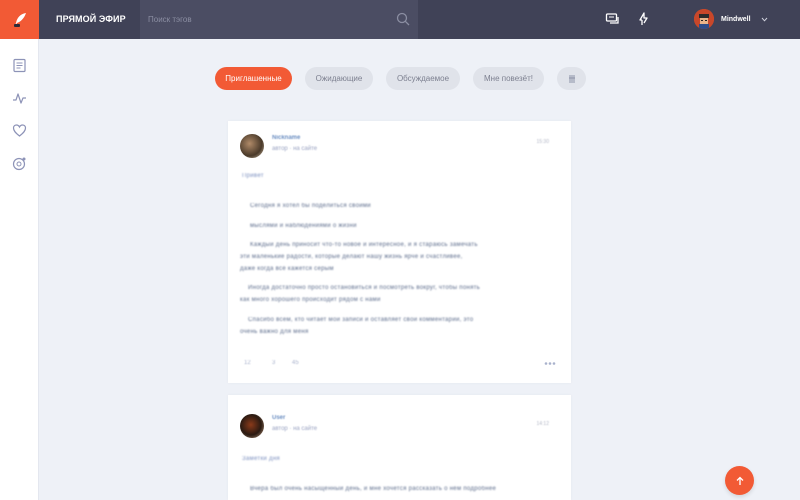  What do you see at coordinates (403, 19) in the screenshot?
I see `search-icon` at bounding box center [403, 19].